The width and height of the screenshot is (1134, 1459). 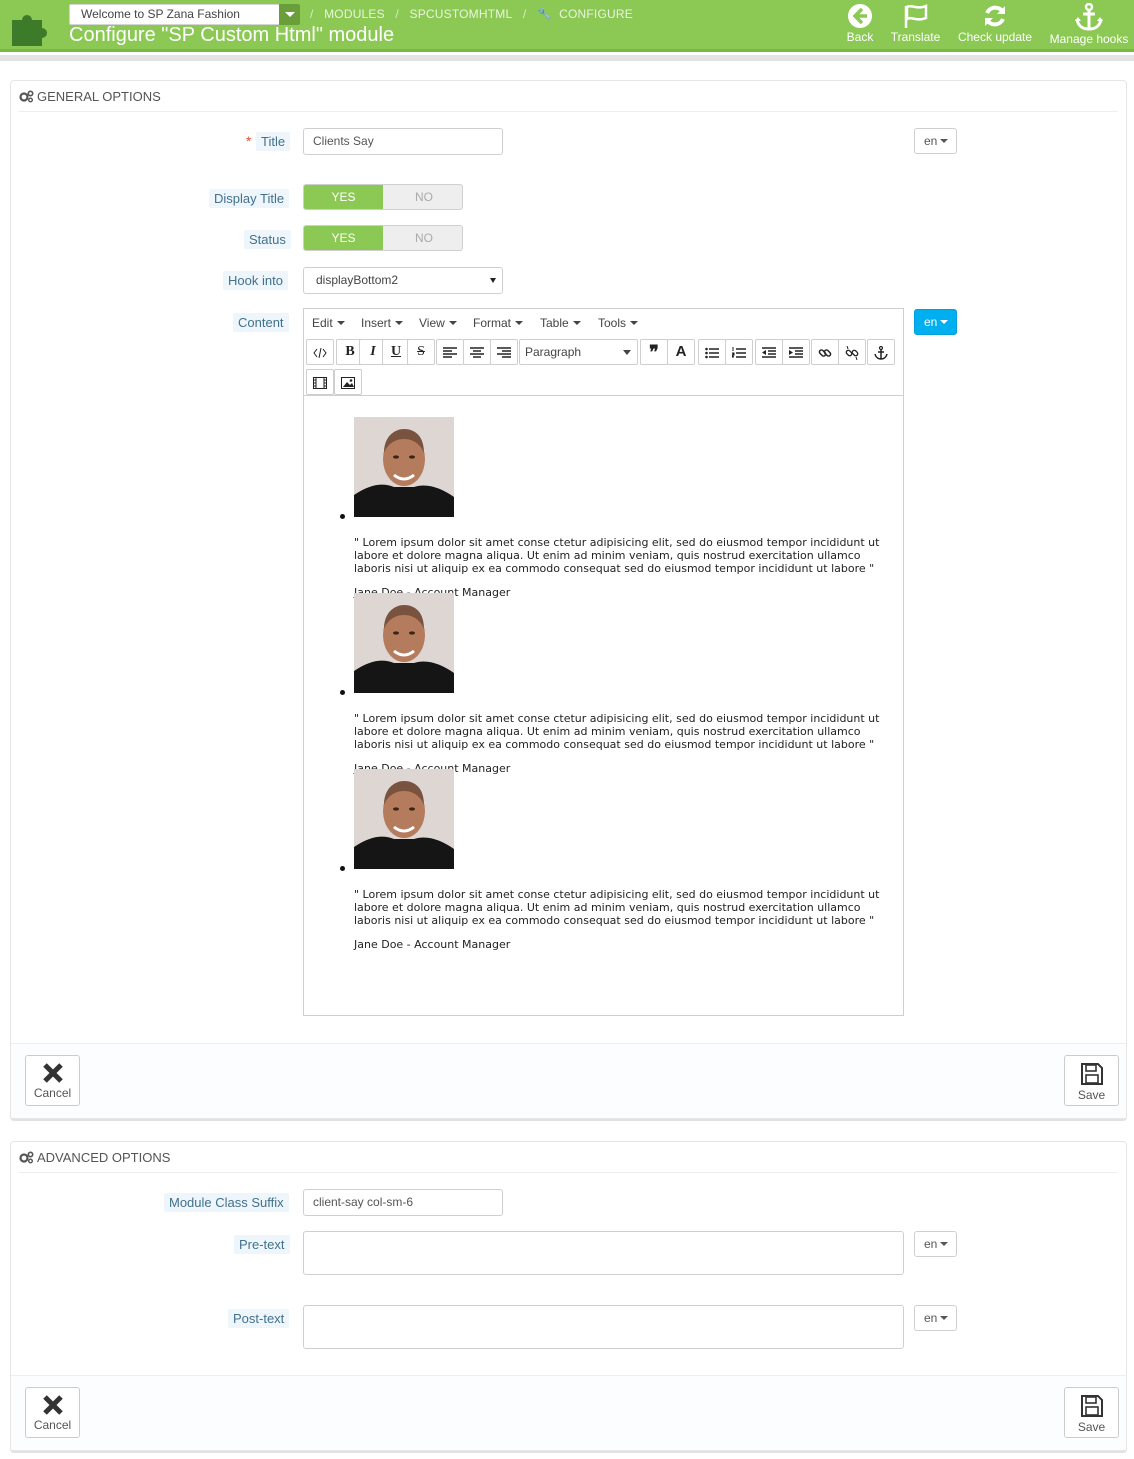 What do you see at coordinates (423, 238) in the screenshot?
I see `status-no: NO` at bounding box center [423, 238].